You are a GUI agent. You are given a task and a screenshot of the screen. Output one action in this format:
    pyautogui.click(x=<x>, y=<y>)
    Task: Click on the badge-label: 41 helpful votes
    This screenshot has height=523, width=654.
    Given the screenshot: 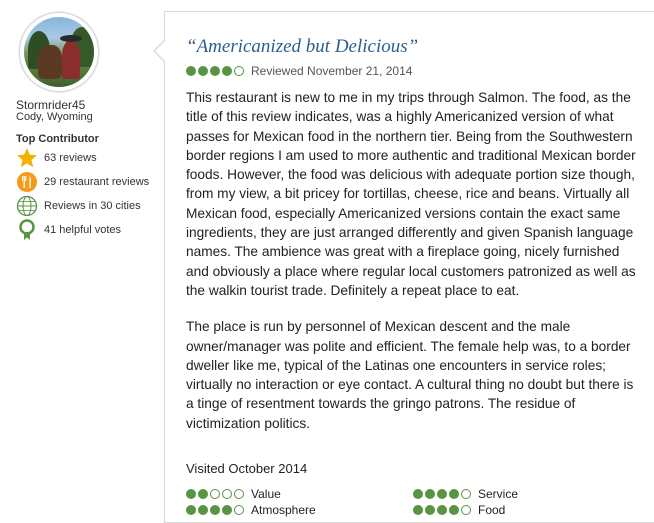 What is the action you would take?
    pyautogui.click(x=83, y=230)
    